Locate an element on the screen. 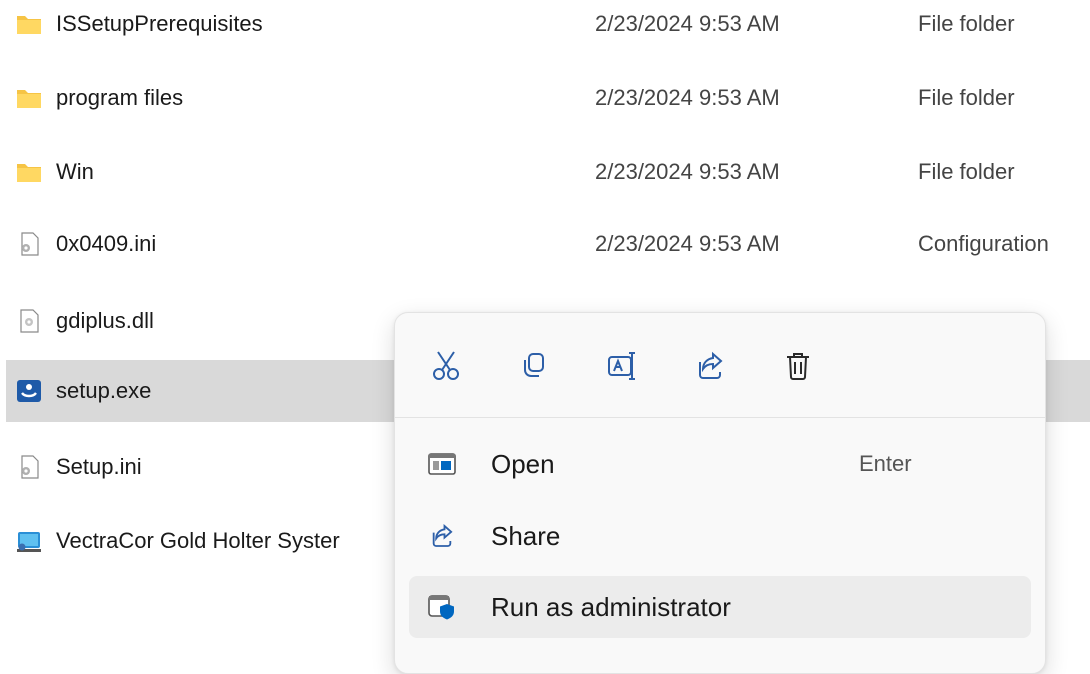 Image resolution: width=1090 pixels, height=674 pixels. delete-button is located at coordinates (798, 366).